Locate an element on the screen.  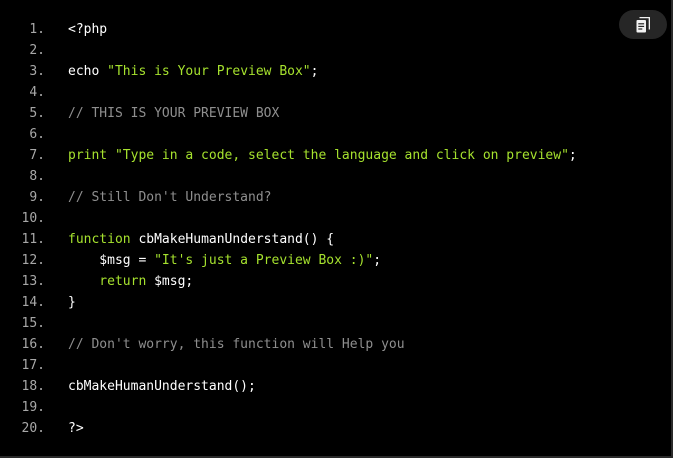
line-code: cbMakeHumanUnderstand(); is located at coordinates (162, 386).